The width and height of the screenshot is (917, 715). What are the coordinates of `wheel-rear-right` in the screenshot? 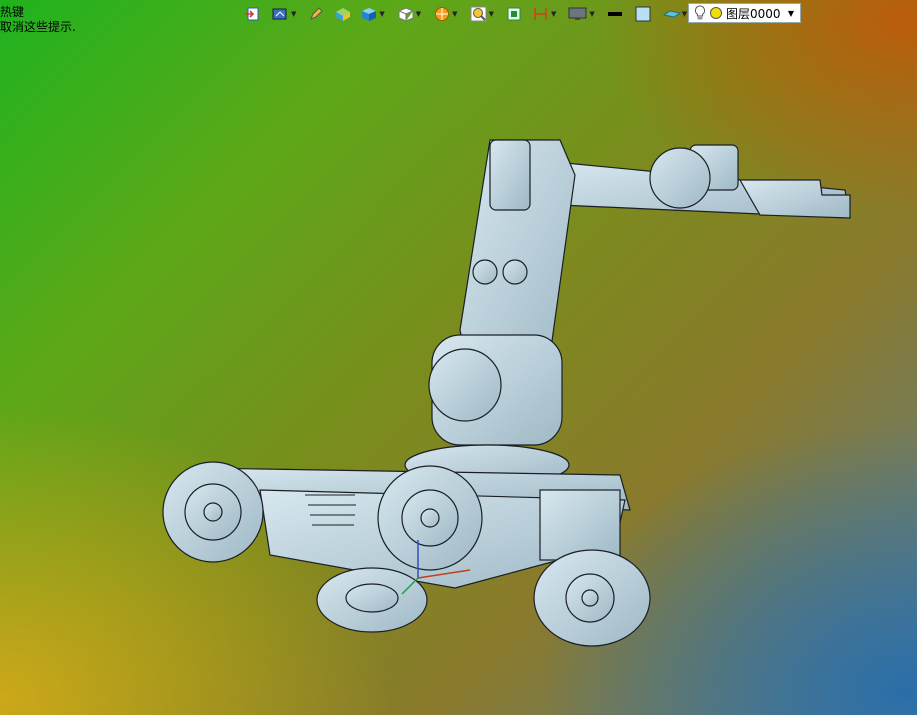 It's located at (592, 598).